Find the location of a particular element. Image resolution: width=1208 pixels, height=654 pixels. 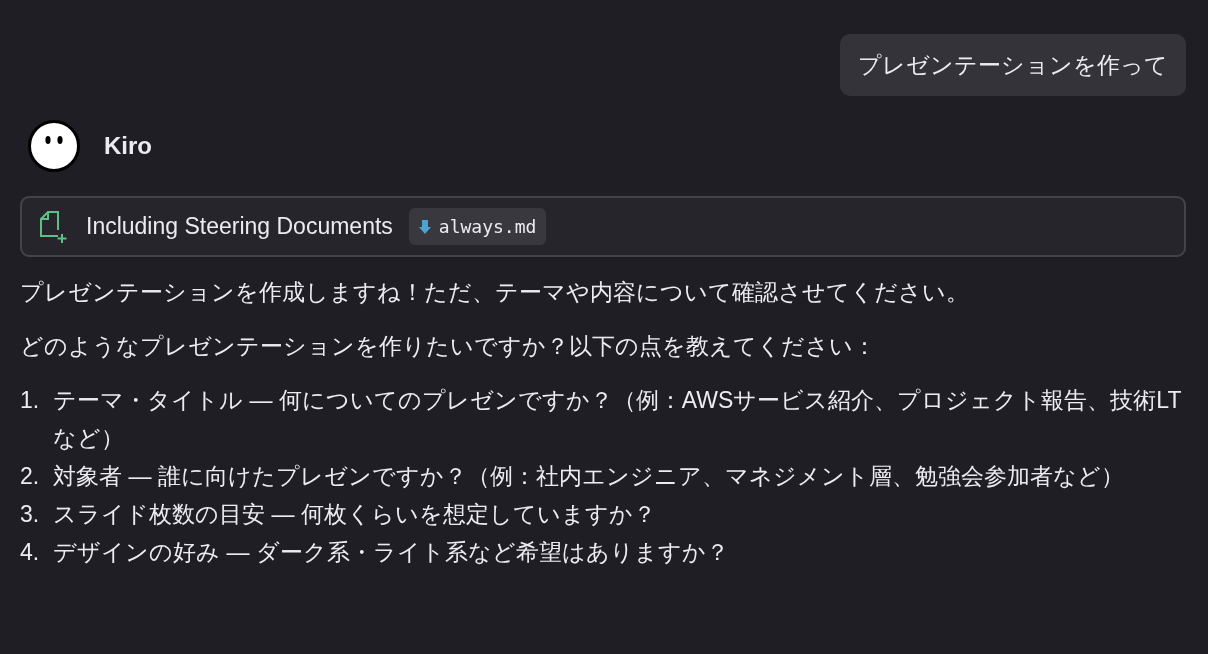

list-number: 1. is located at coordinates (30, 400).